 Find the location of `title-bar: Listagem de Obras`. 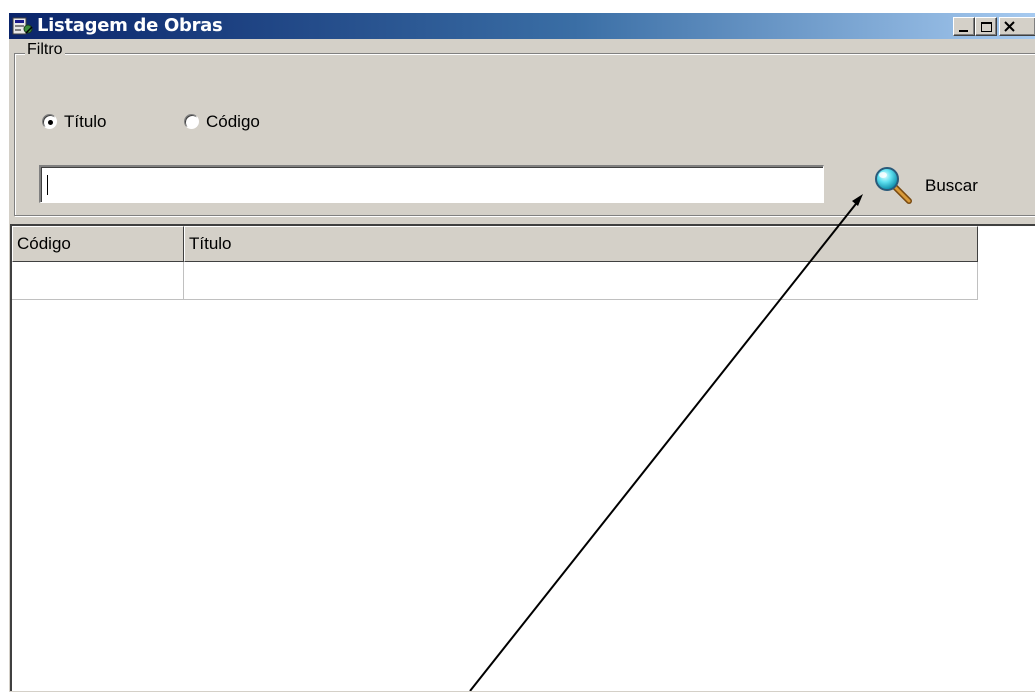

title-bar: Listagem de Obras is located at coordinates (522, 26).